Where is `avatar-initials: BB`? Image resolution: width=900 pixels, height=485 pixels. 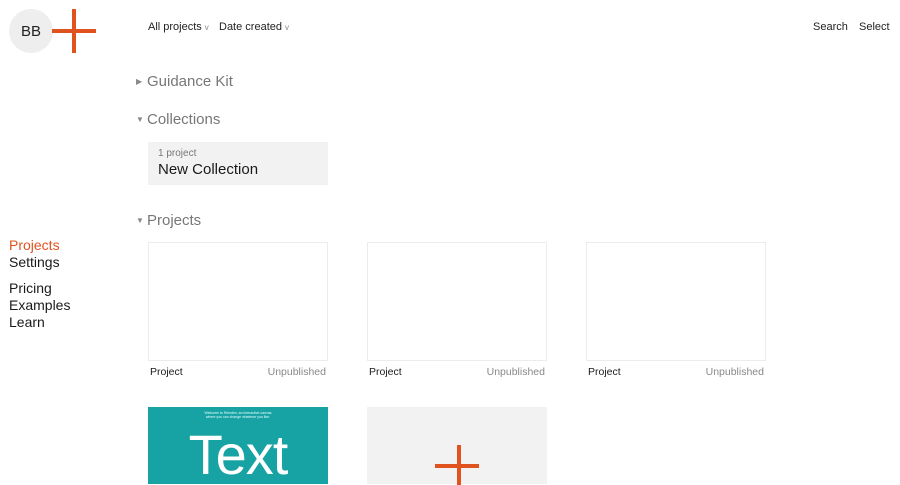 avatar-initials: BB is located at coordinates (30, 31).